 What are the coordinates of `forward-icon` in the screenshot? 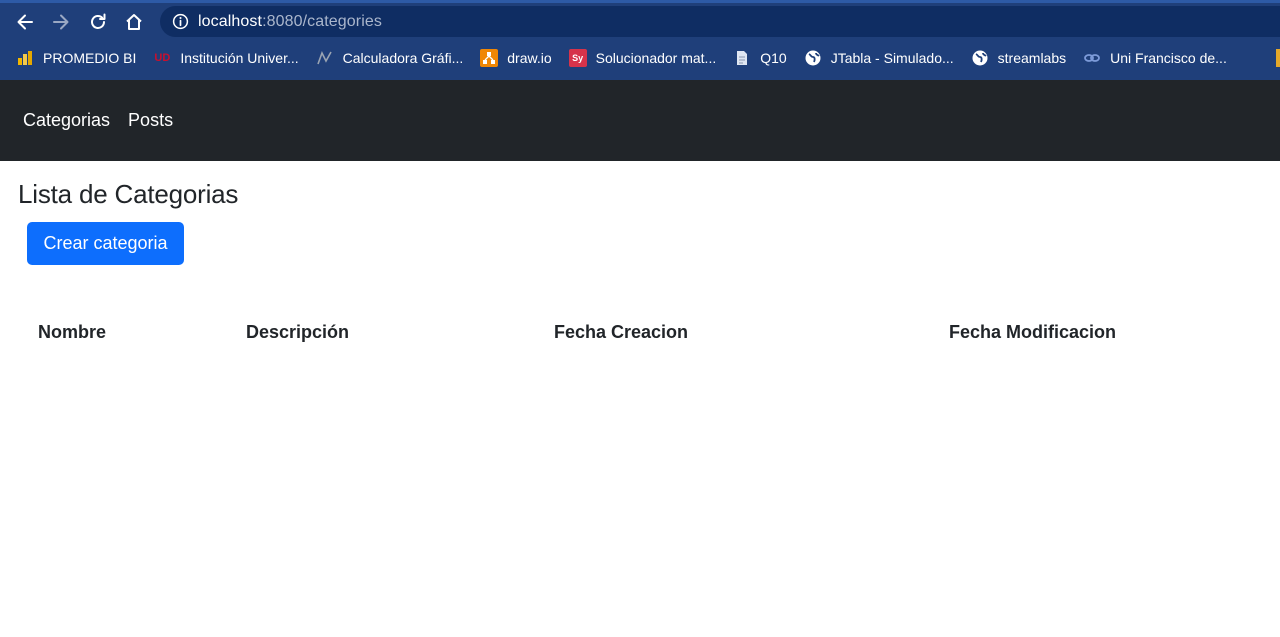 It's located at (61, 22).